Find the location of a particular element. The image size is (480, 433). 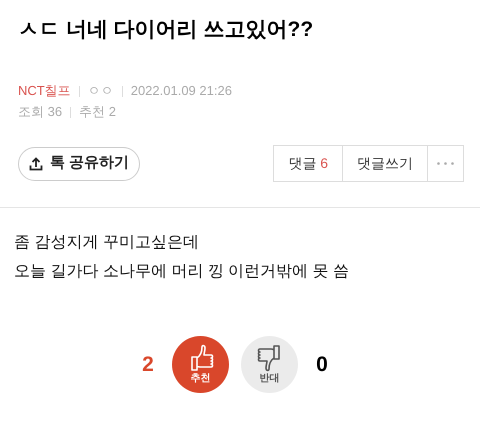

more-icon is located at coordinates (445, 163).